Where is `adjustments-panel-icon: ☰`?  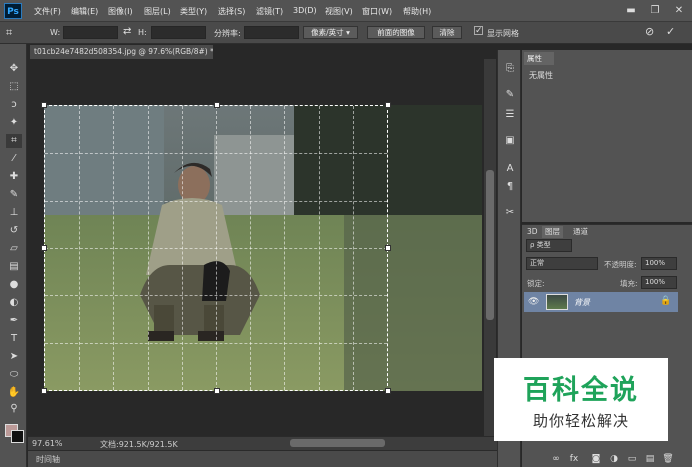
adjustments-panel-icon: ☰ is located at coordinates (510, 115).